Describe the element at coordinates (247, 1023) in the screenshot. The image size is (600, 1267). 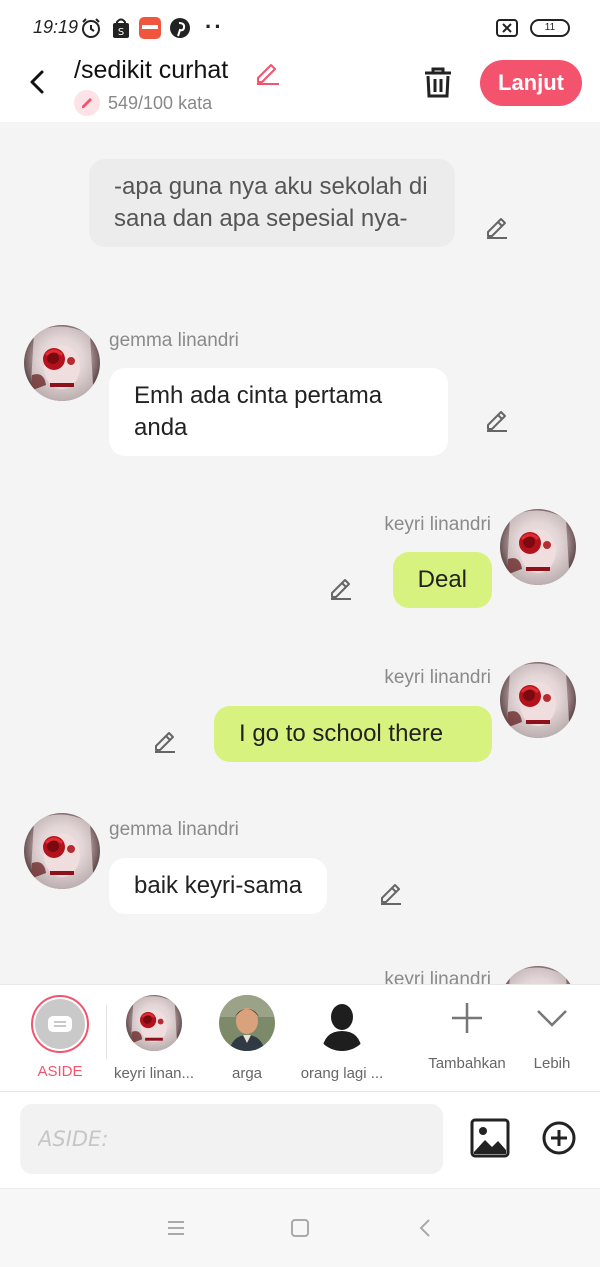
I see `avatar-arga` at that location.